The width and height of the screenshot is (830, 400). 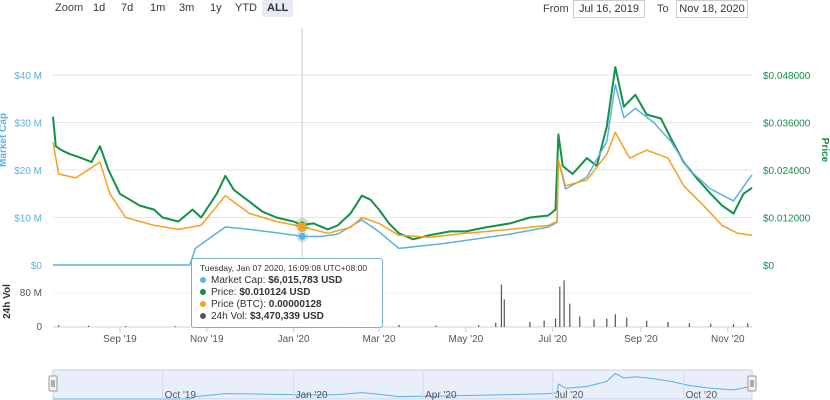 I want to click on left-axis-tick-label: $20 M, so click(x=28, y=171).